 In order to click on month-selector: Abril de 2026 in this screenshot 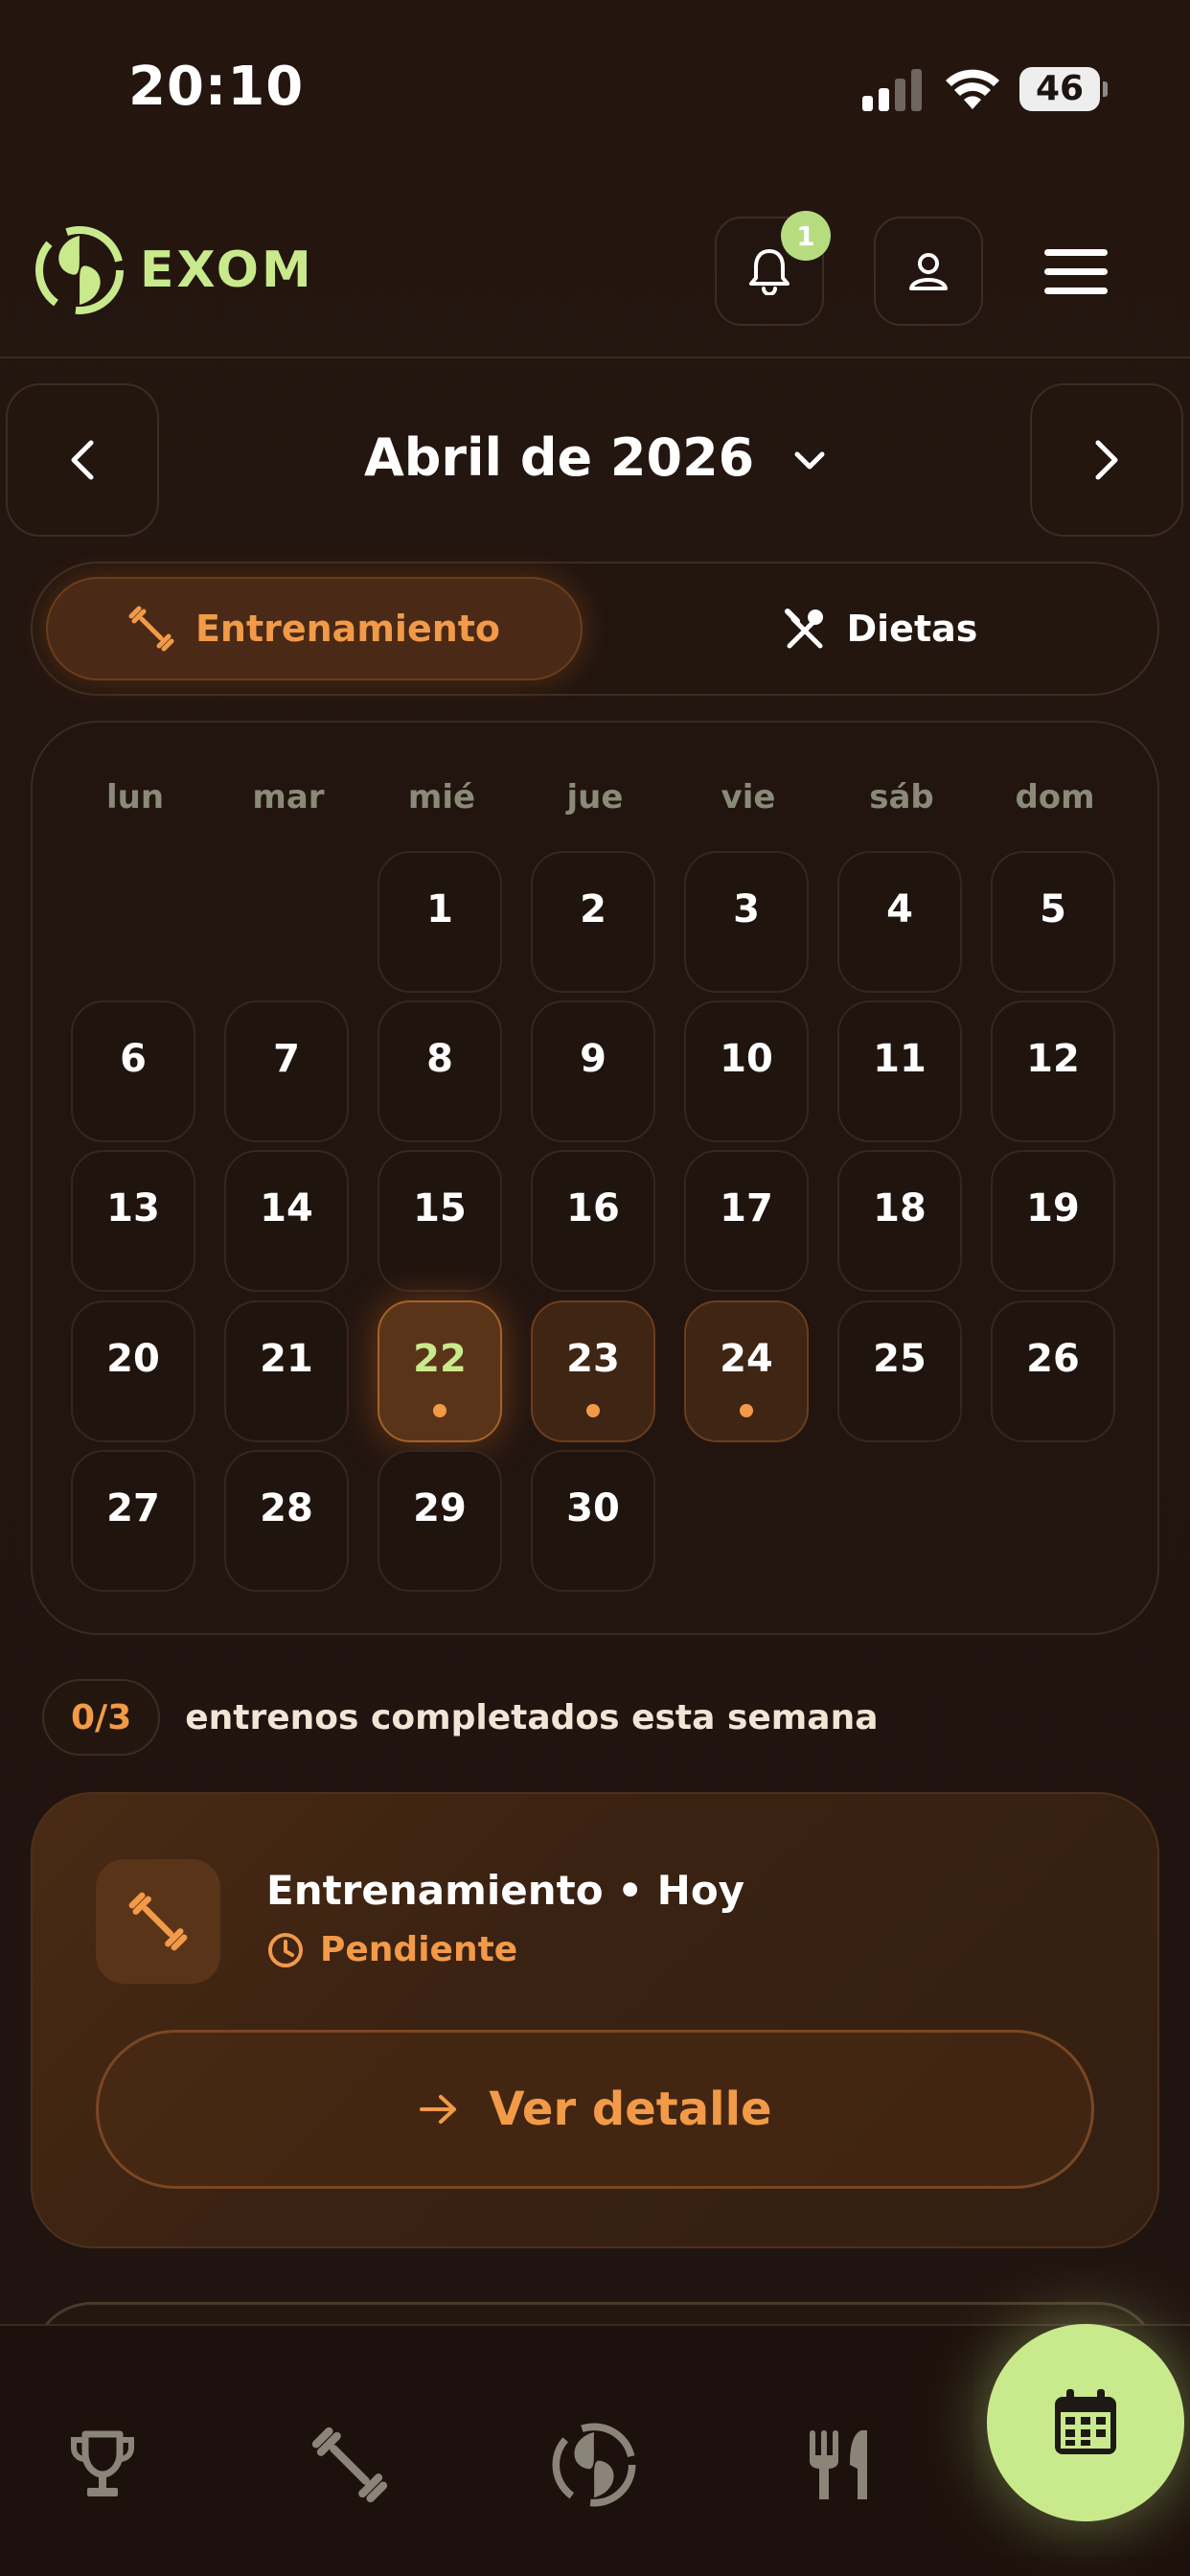, I will do `click(595, 457)`.